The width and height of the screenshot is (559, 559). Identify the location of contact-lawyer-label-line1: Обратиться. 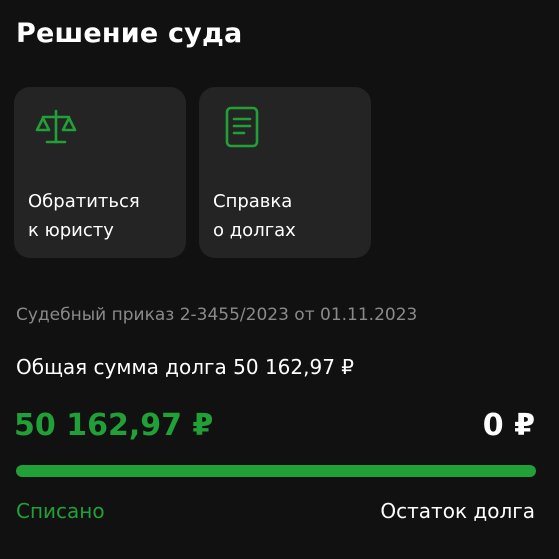
(84, 201).